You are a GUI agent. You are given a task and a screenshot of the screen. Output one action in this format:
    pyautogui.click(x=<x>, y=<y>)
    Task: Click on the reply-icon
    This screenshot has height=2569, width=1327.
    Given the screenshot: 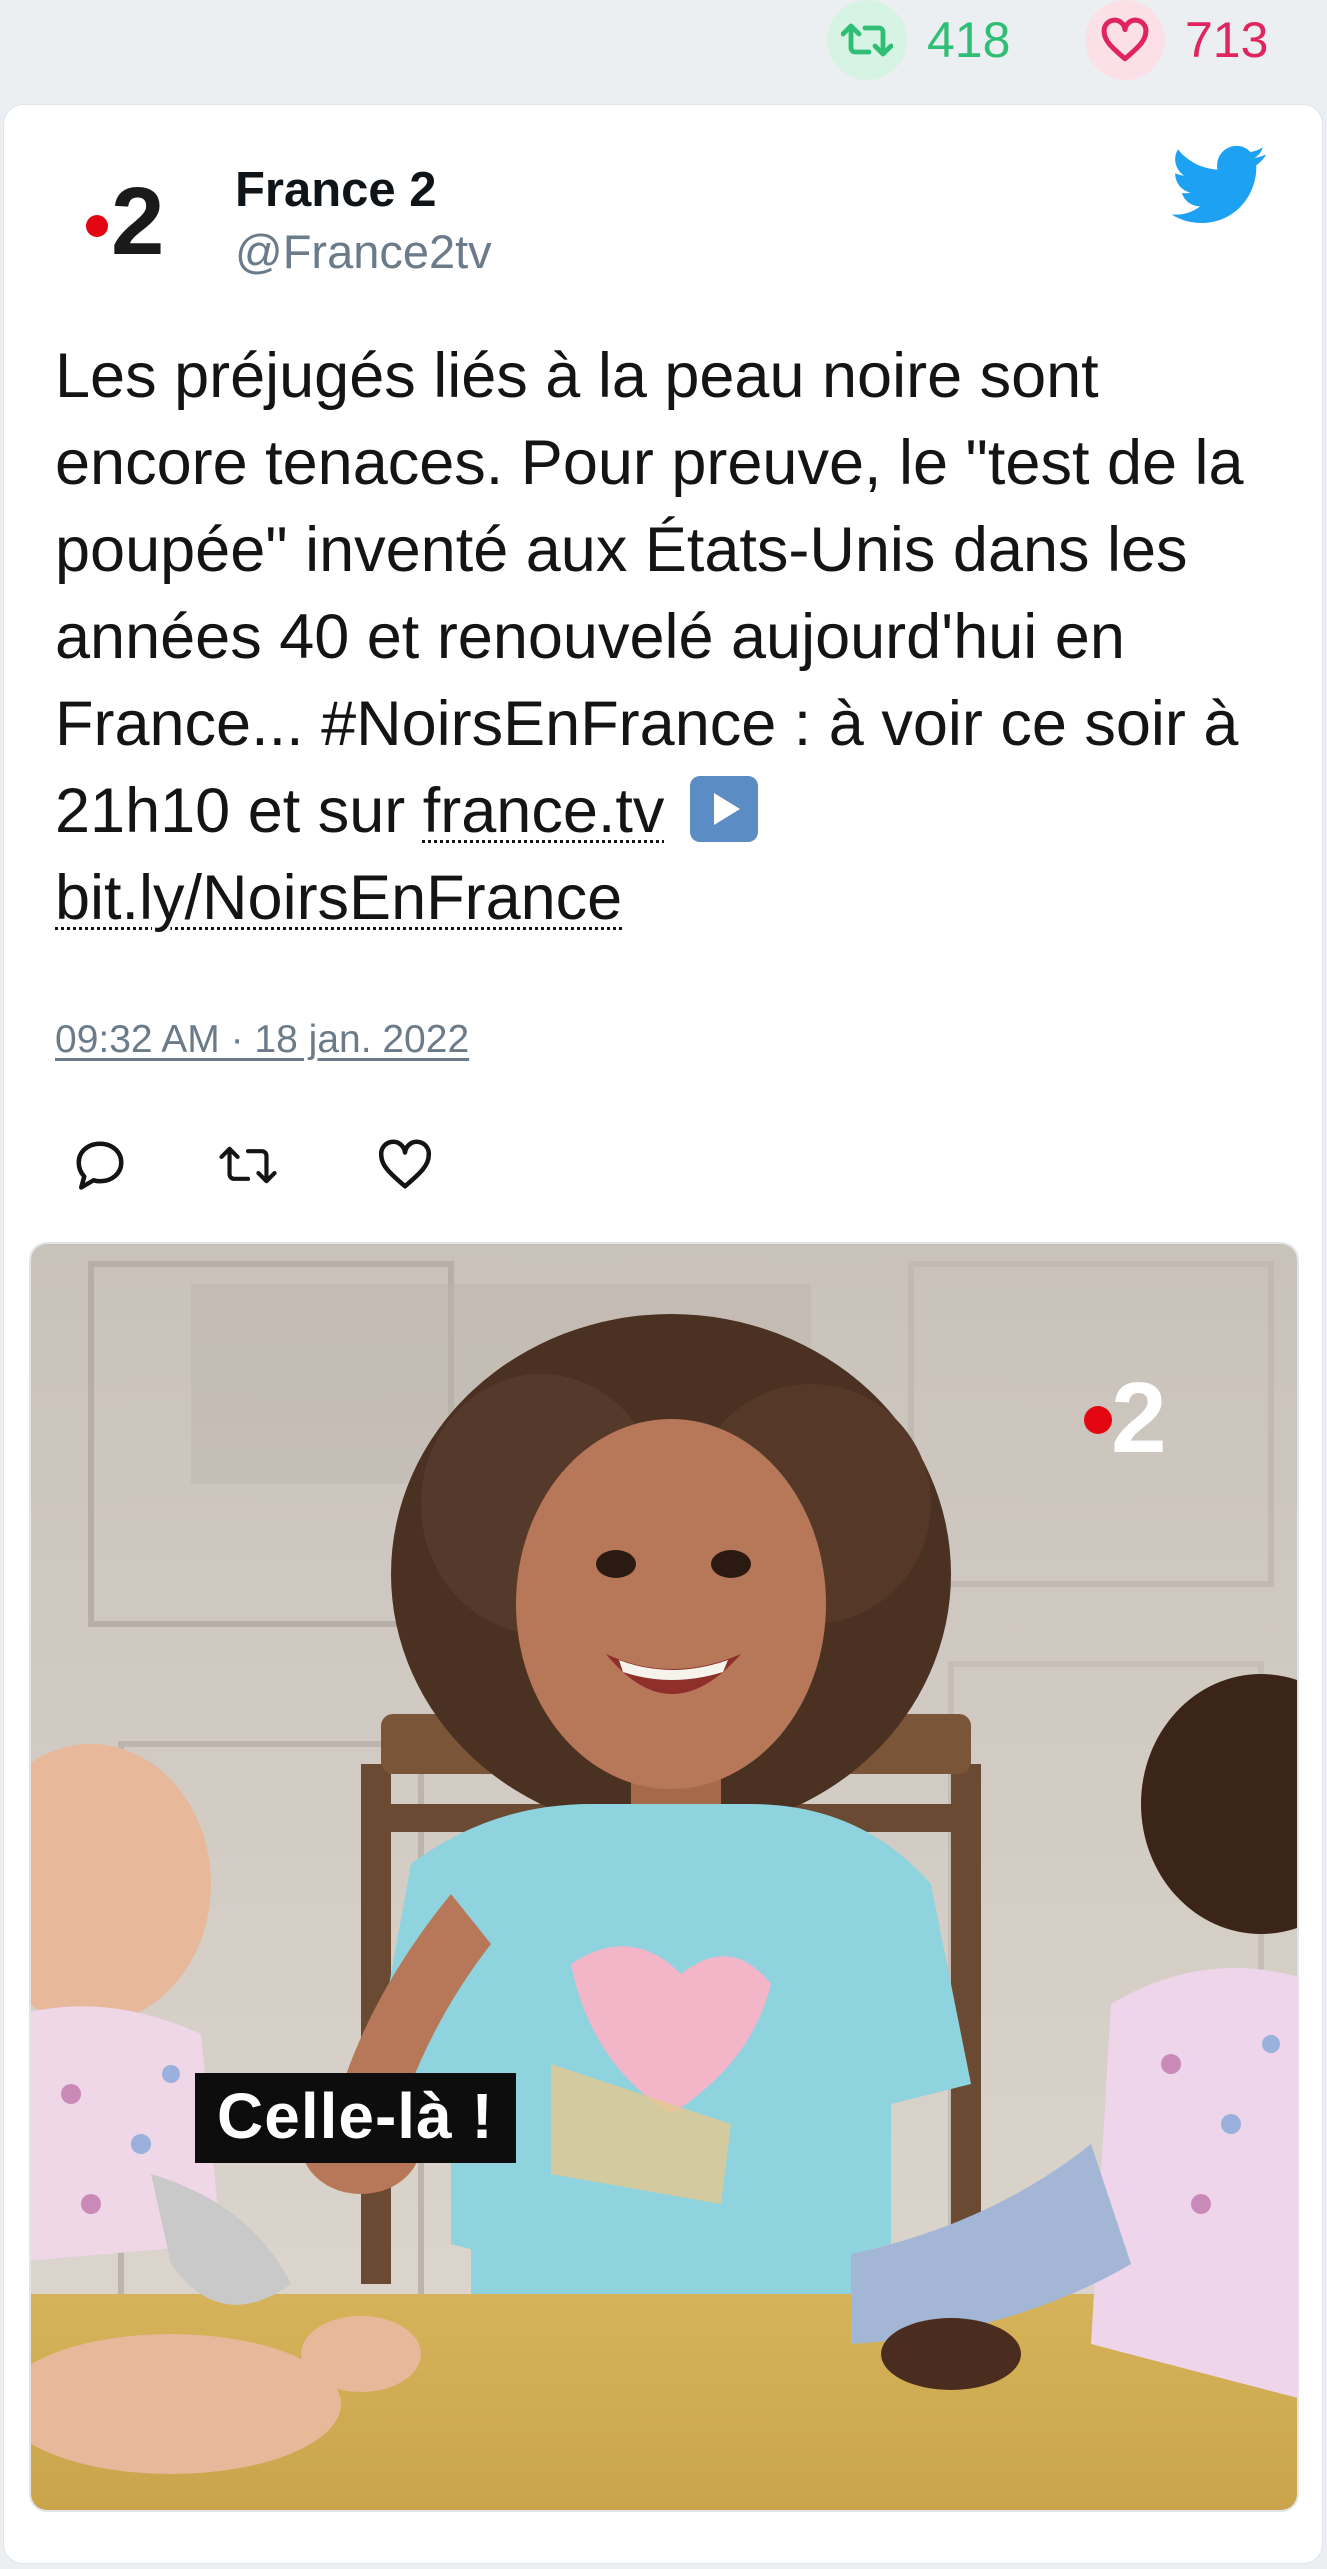 What is the action you would take?
    pyautogui.click(x=100, y=1165)
    